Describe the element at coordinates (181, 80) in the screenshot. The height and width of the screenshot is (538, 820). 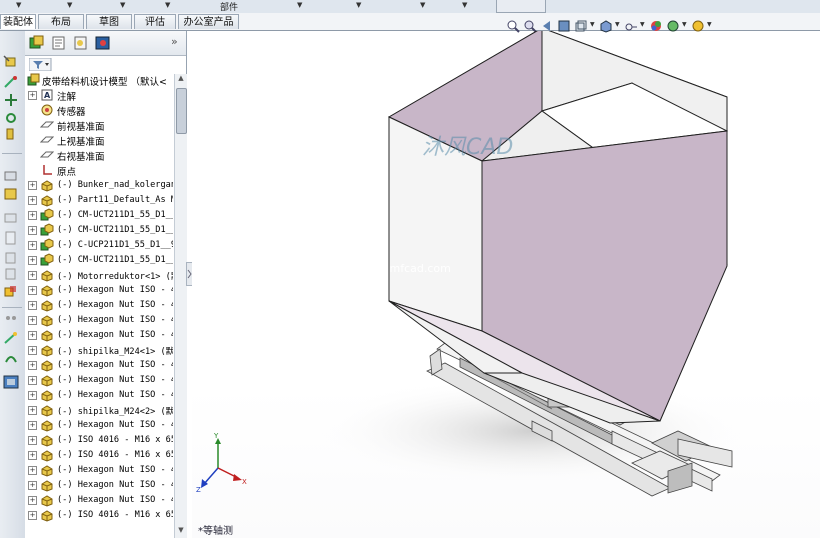
I see `scroll-up-icon: ▲` at that location.